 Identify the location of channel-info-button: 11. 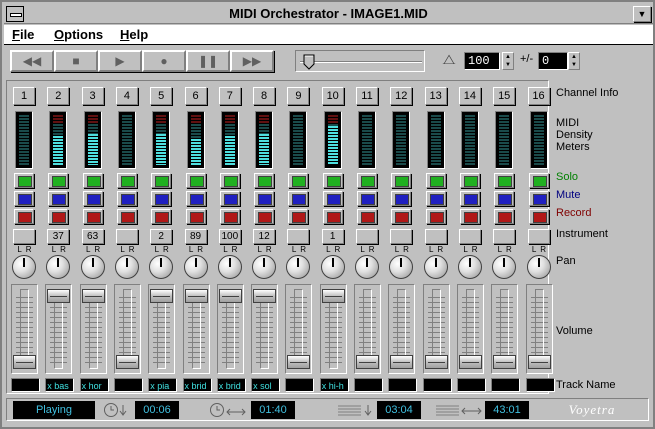
(367, 96).